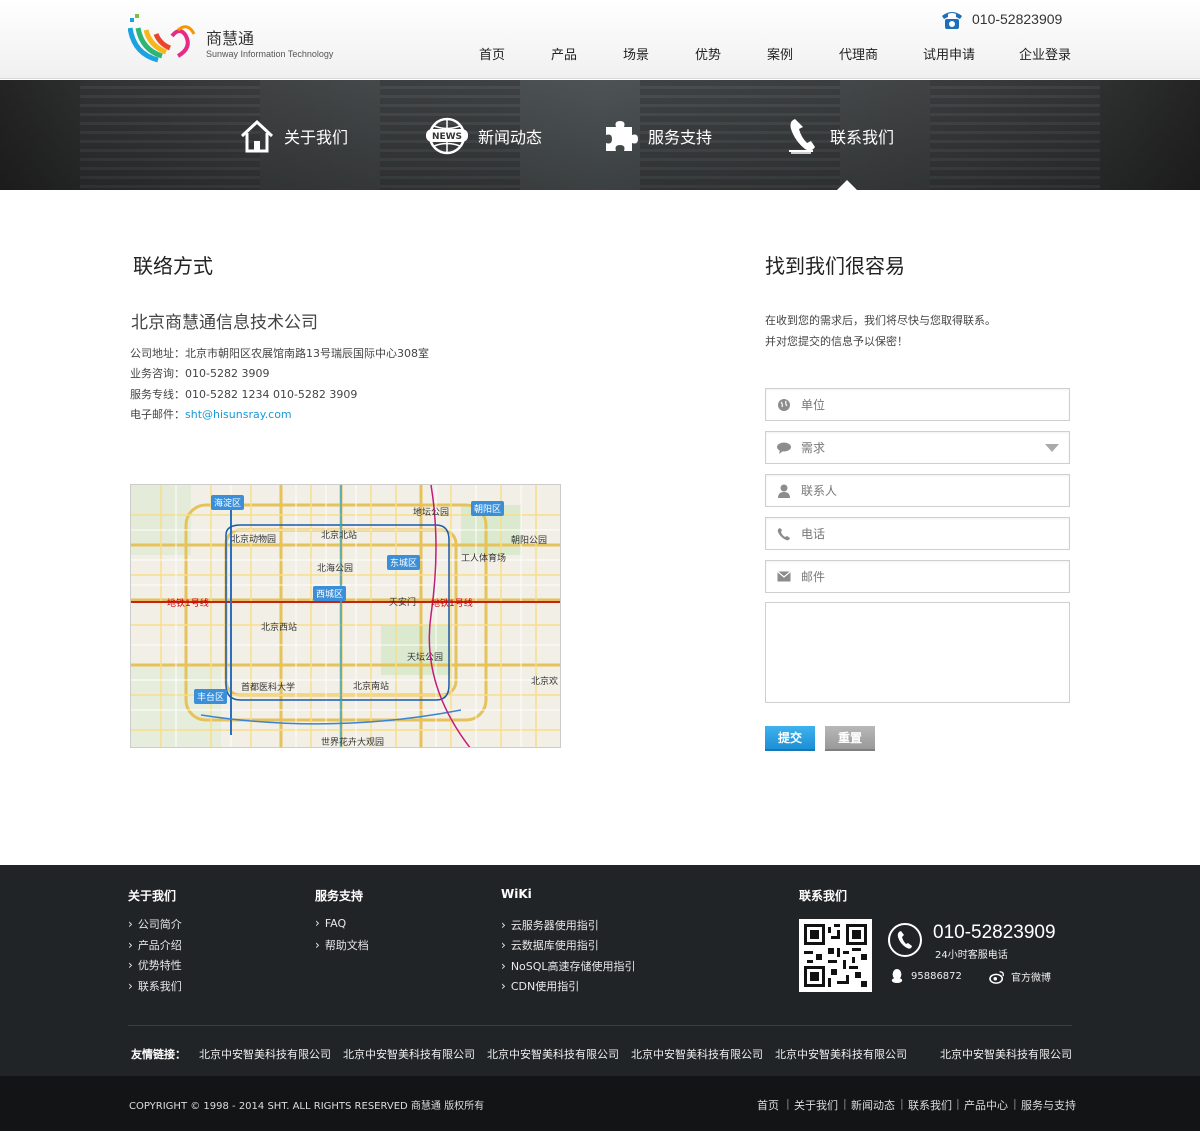  Describe the element at coordinates (784, 448) in the screenshot. I see `speech-bubble-icon` at that location.